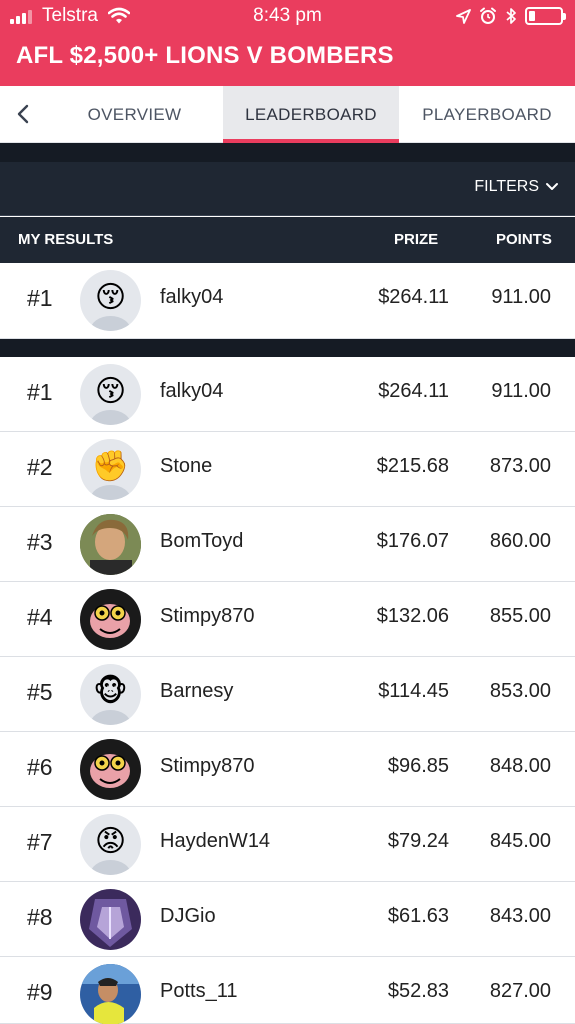  I want to click on table-row: #8 DJGio $61.63 843.00, so click(287, 919).